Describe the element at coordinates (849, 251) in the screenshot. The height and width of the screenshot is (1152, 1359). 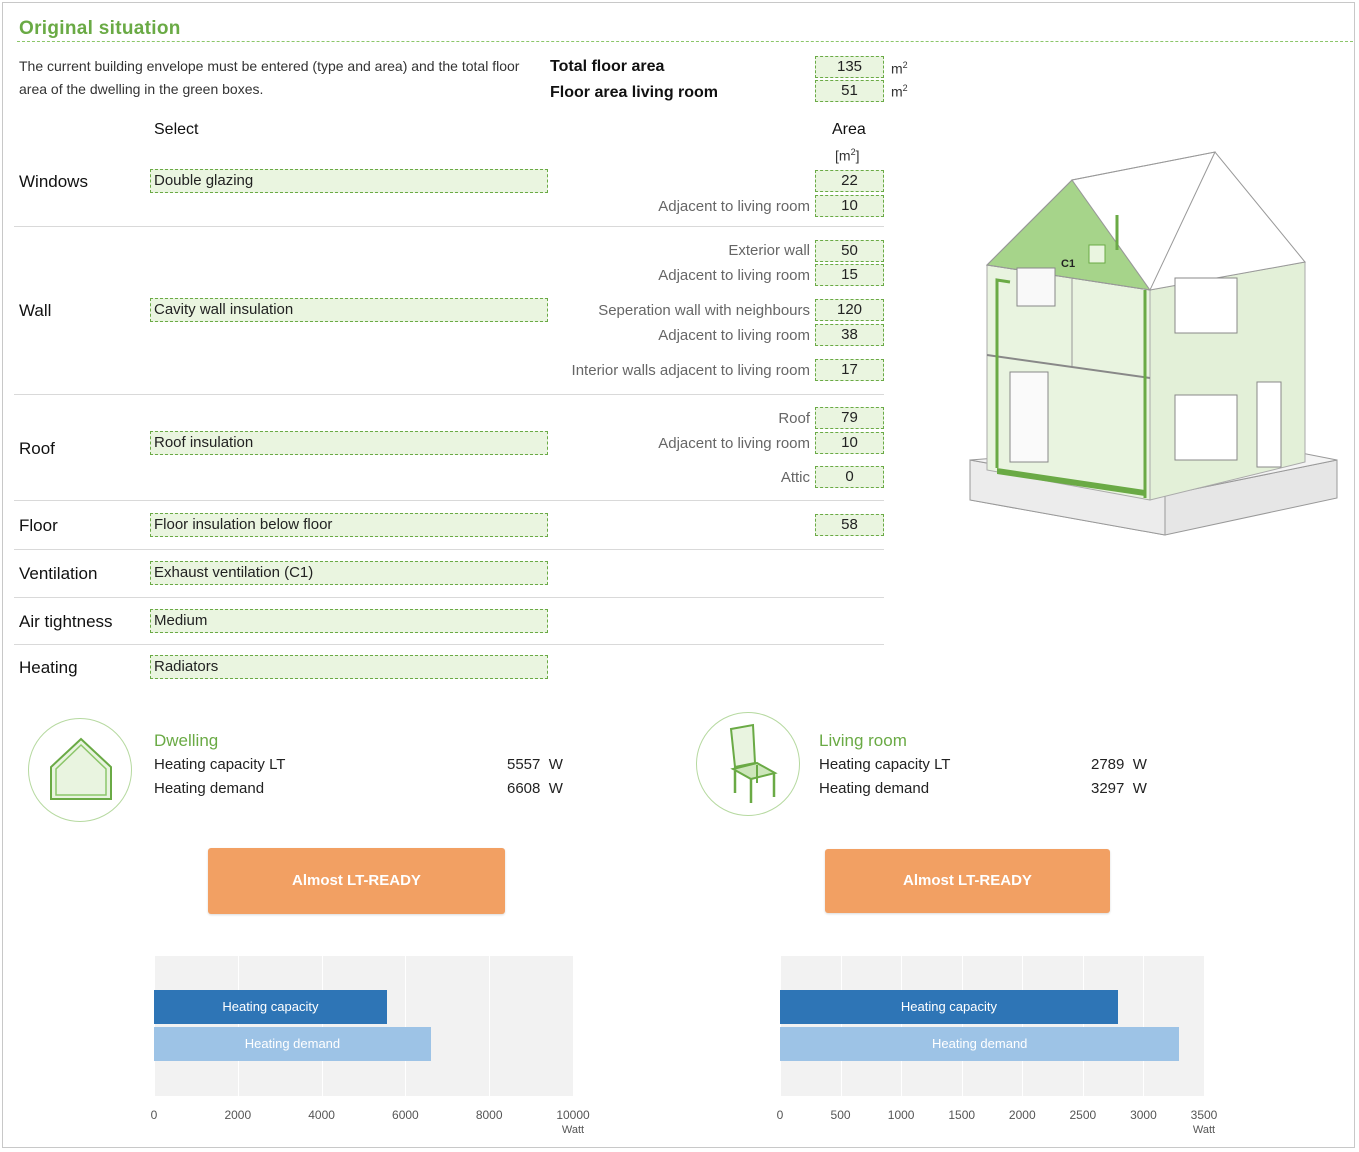
I see `exterior-wall-input: 50` at that location.